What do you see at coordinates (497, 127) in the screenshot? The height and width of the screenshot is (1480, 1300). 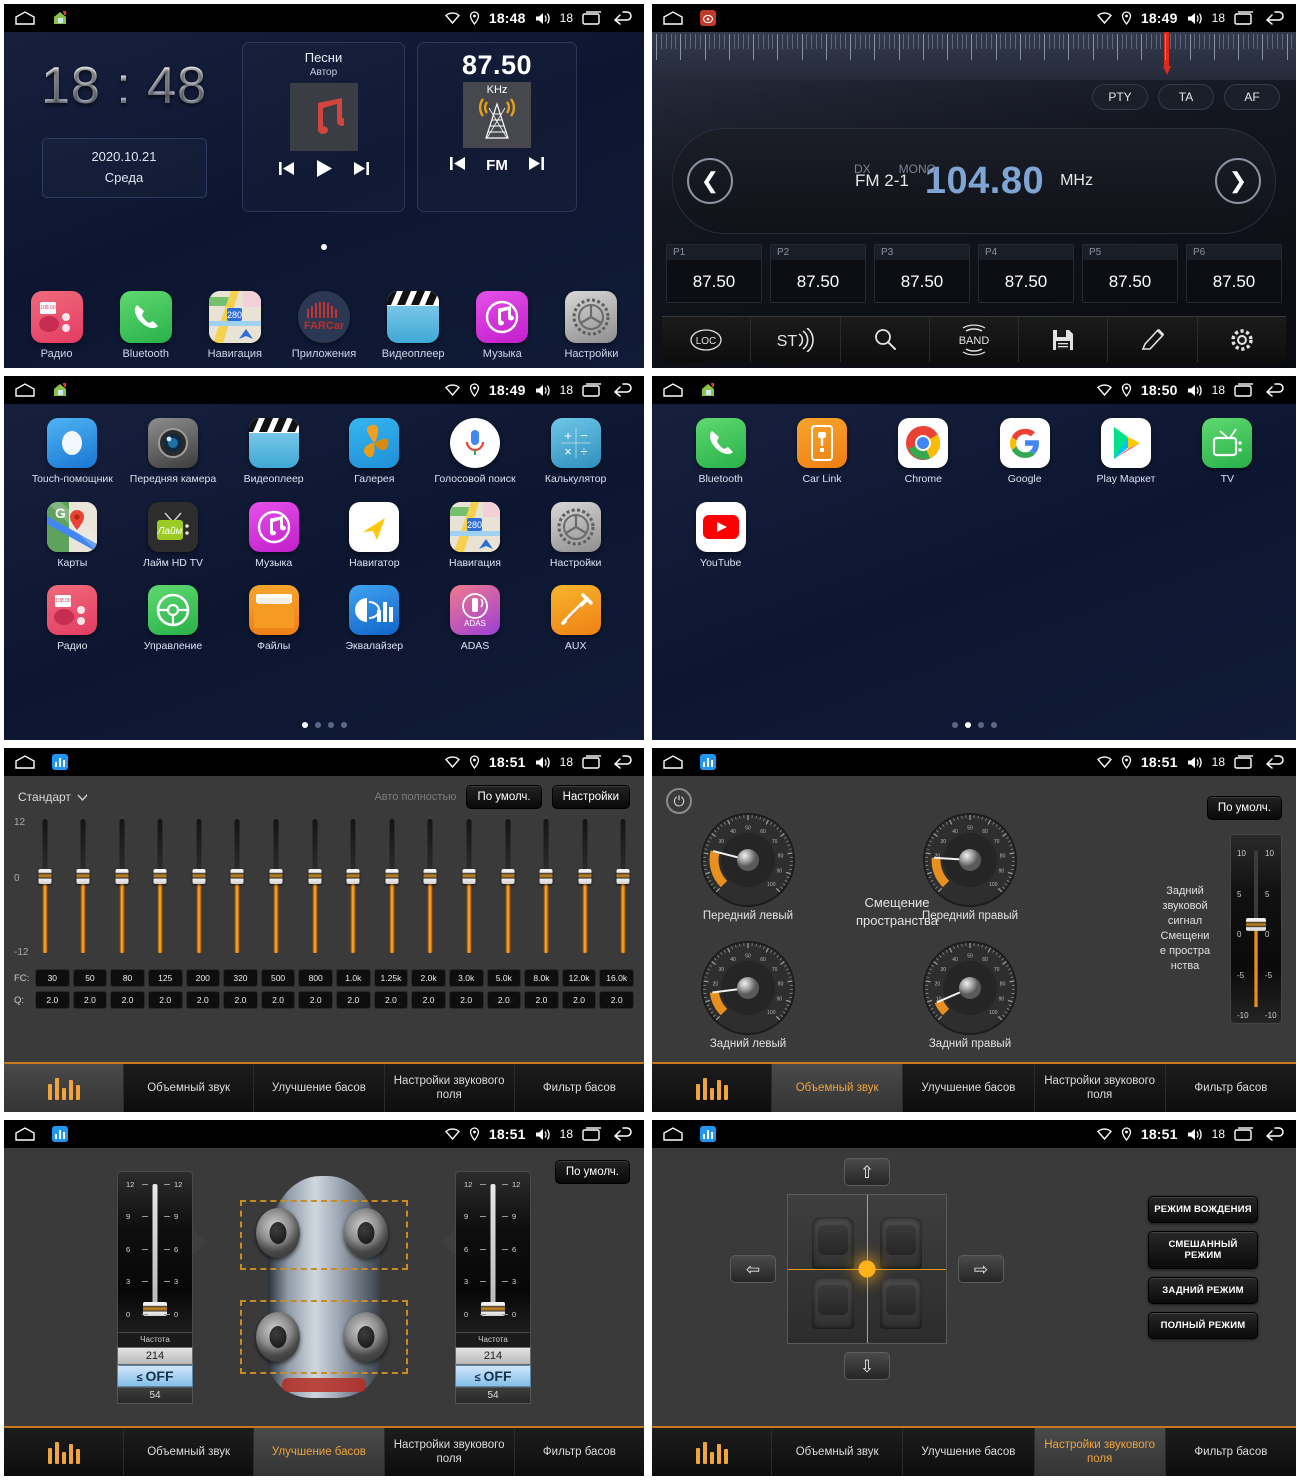 I see `radio-widget: 87.50 KHz FM` at bounding box center [497, 127].